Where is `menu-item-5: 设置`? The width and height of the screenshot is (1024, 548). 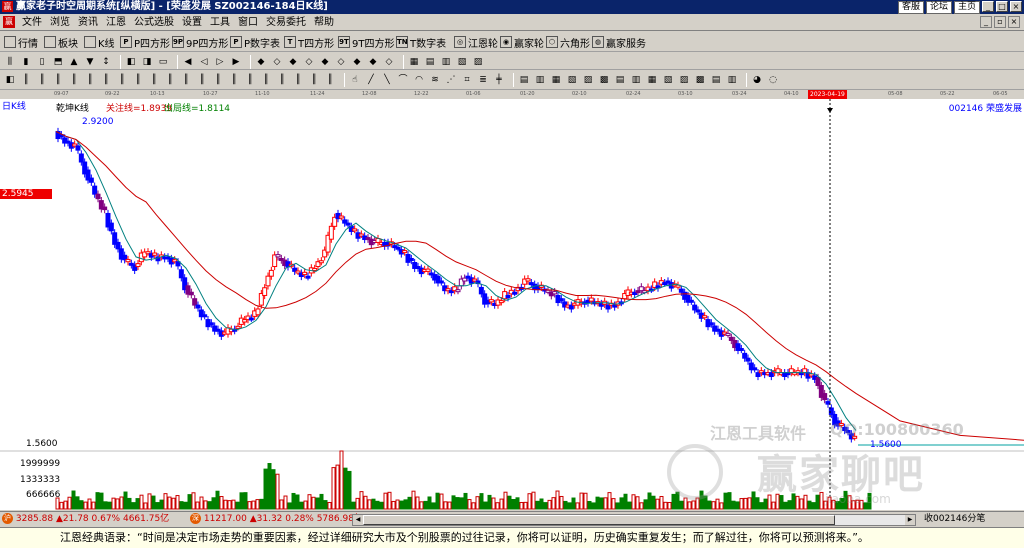 menu-item-5: 设置 is located at coordinates (192, 22).